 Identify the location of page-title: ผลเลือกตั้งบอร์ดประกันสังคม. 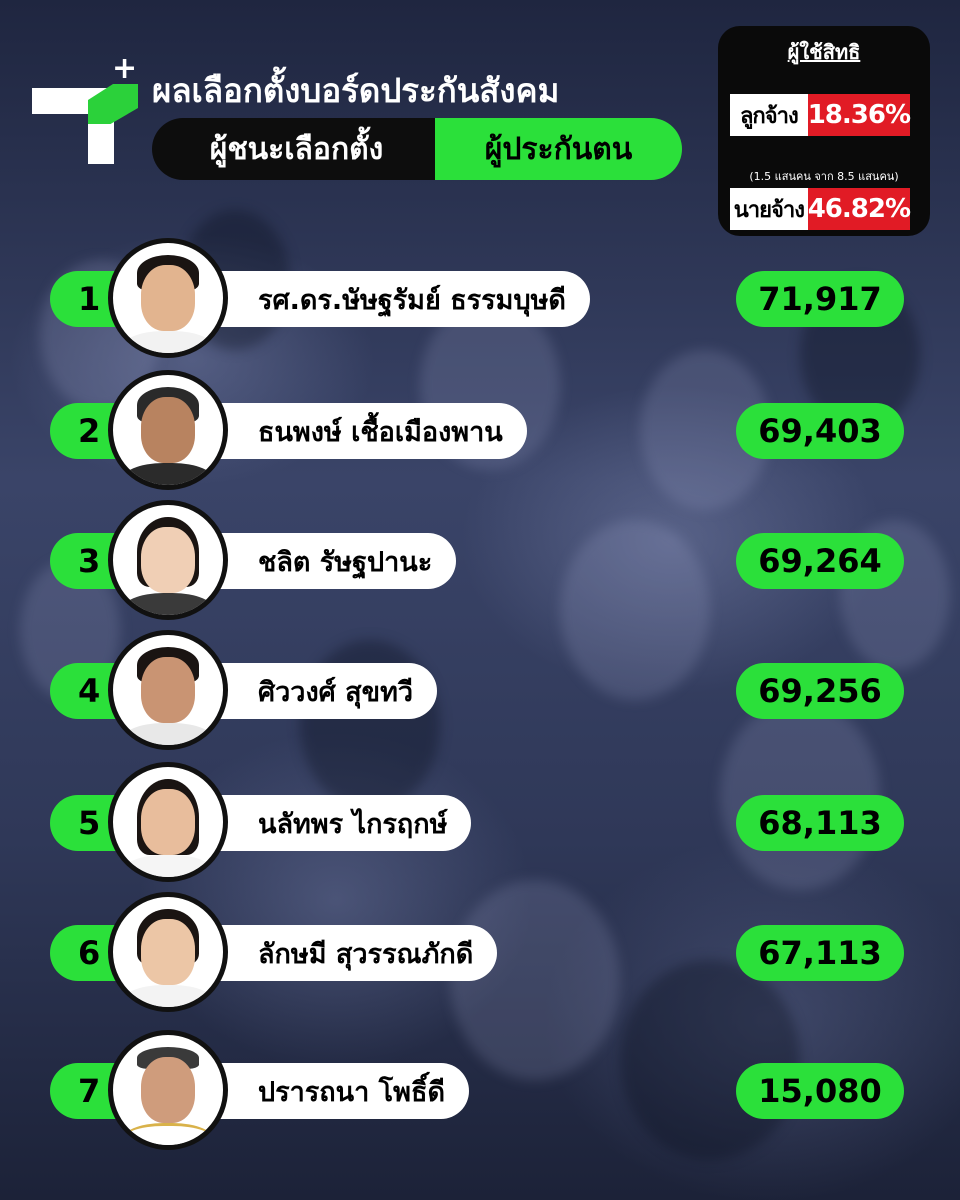
(356, 90).